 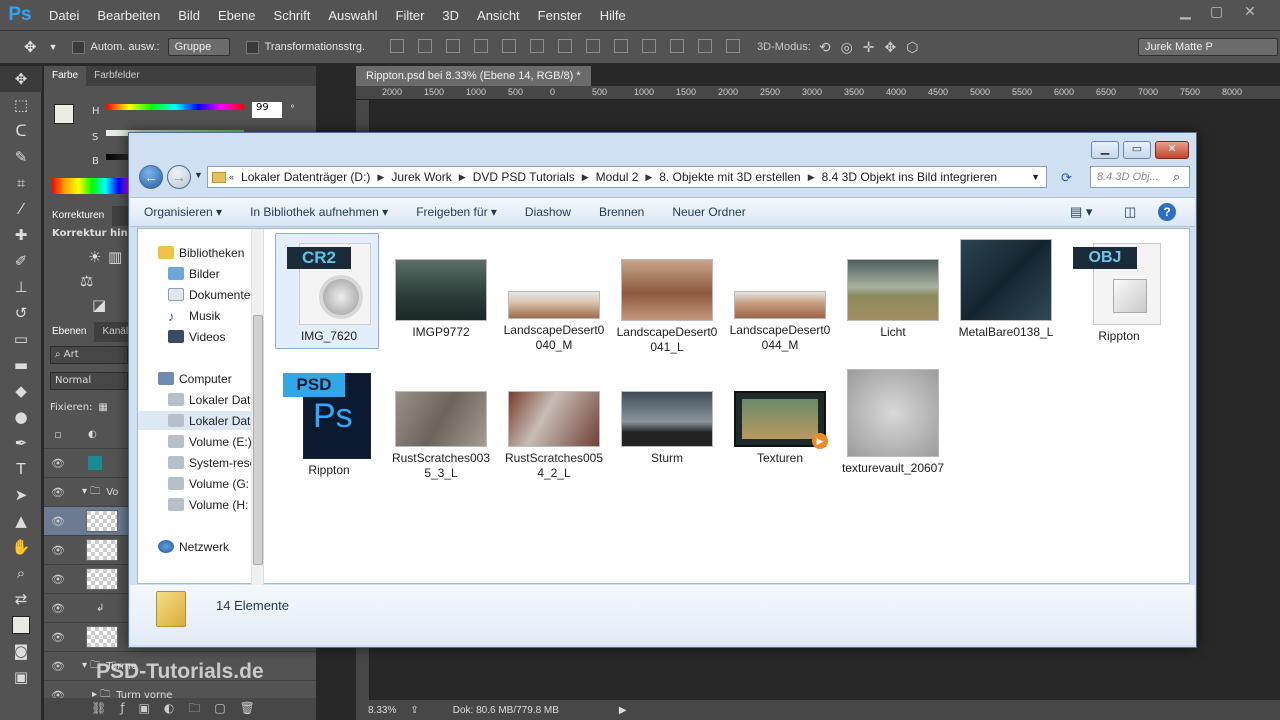 I want to click on search-icon: ⌕, so click(x=1176, y=177).